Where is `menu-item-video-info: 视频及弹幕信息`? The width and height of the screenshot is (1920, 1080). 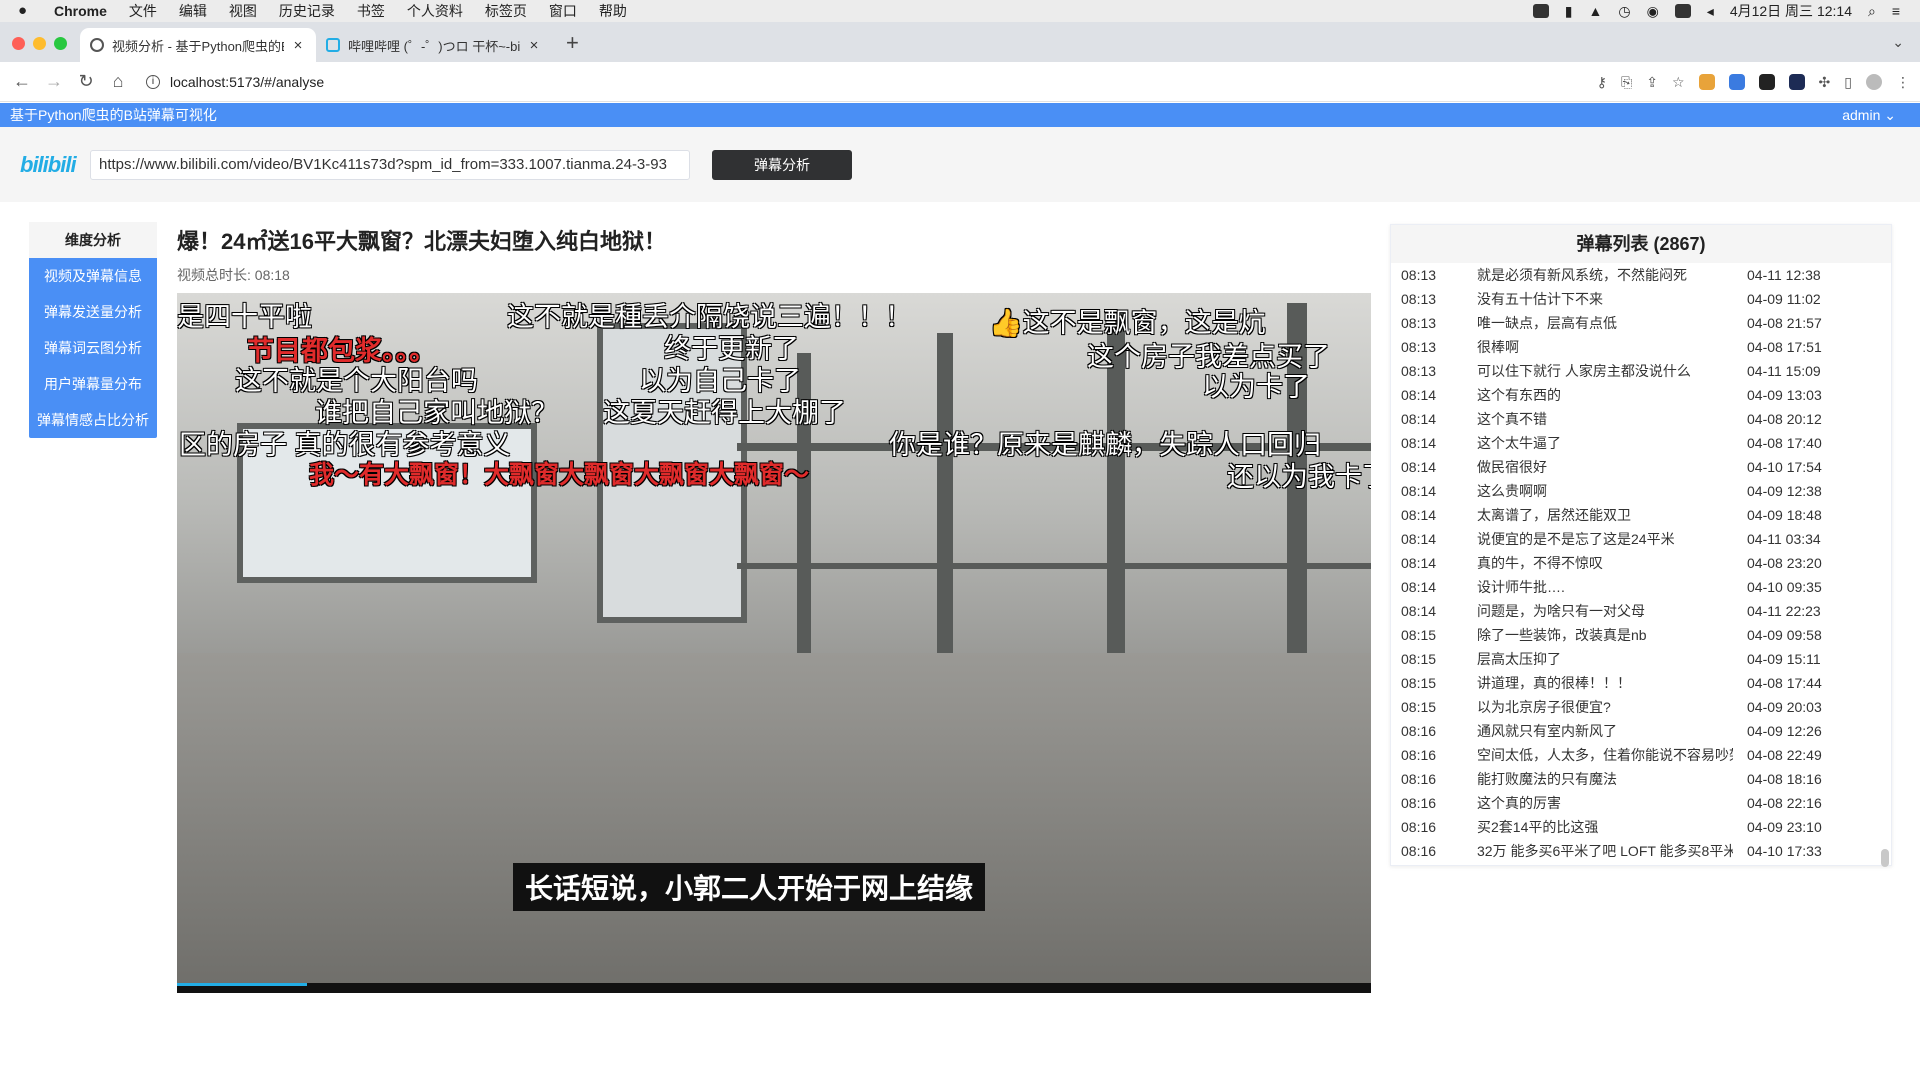
menu-item-video-info: 视频及弹幕信息 is located at coordinates (93, 276).